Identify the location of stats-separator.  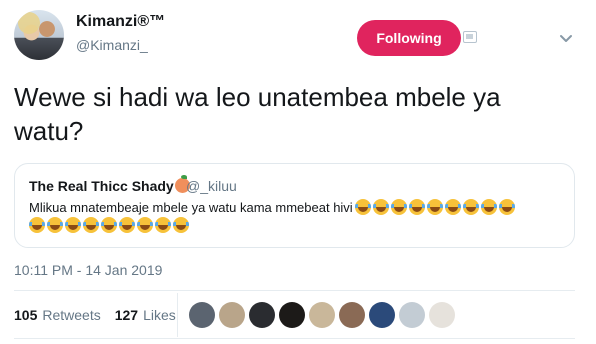
(177, 315).